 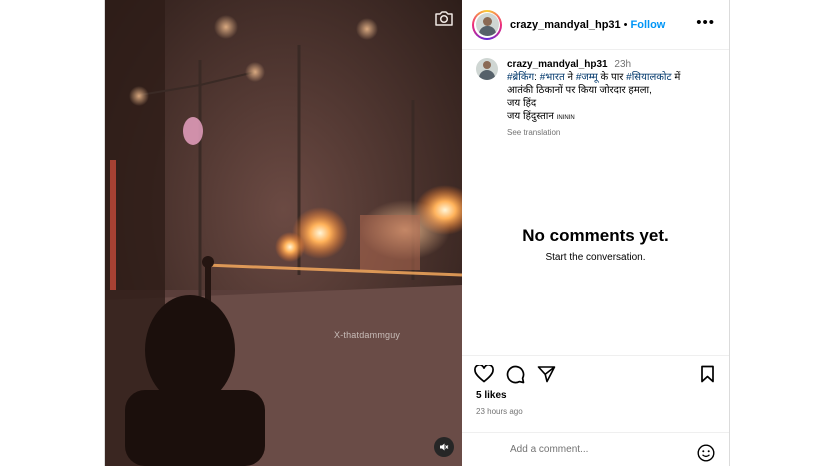 I want to click on comment-bar, so click(x=595, y=449).